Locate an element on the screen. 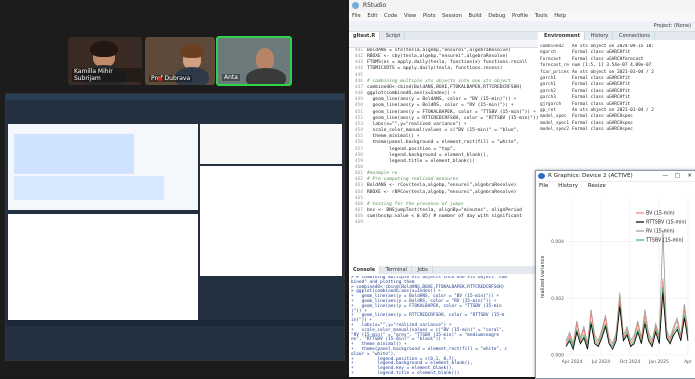 Image resolution: width=695 pixels, height=379 pixels. env-row: model_spec2 Formal class uGARCHspec is located at coordinates (617, 130).